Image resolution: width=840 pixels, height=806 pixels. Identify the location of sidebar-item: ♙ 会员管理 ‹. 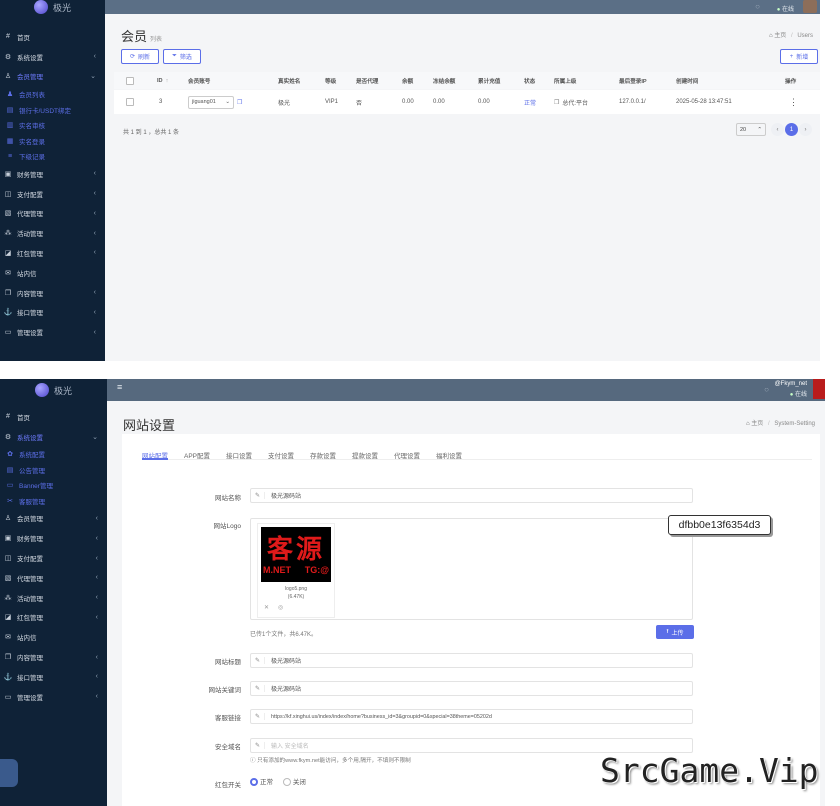
(53, 519).